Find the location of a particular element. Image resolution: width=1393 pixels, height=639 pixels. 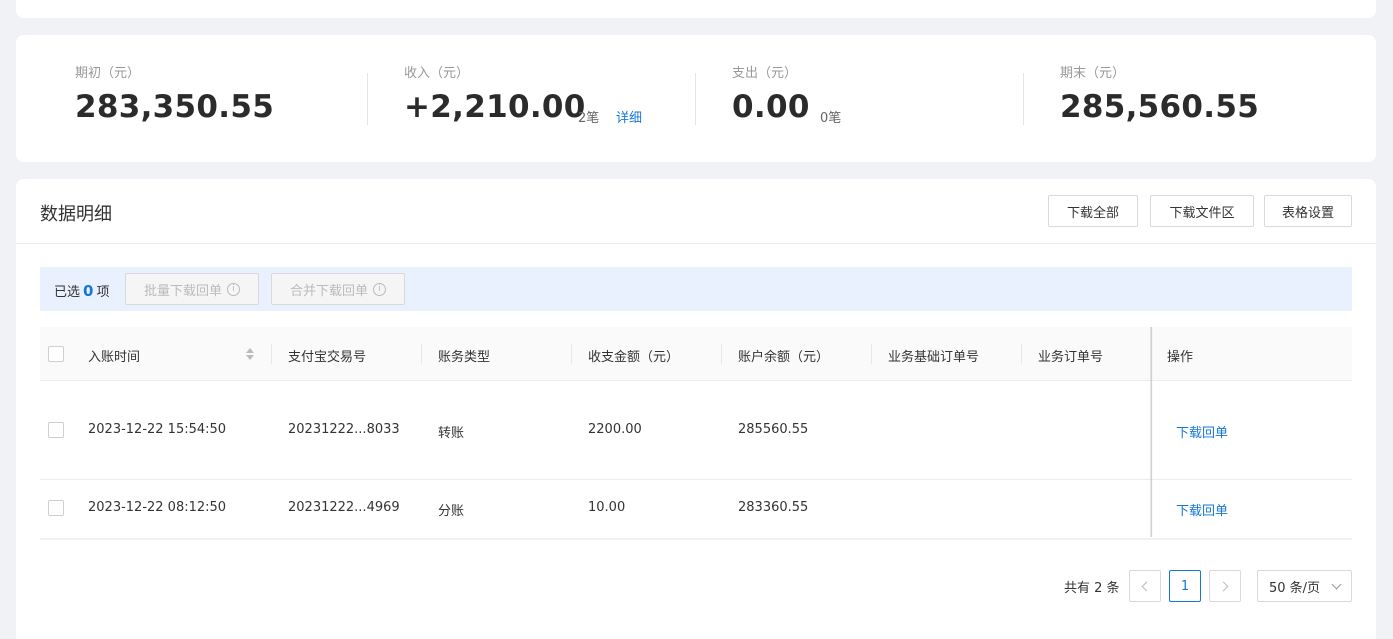

total-count: 共有 2 条 is located at coordinates (1092, 588).